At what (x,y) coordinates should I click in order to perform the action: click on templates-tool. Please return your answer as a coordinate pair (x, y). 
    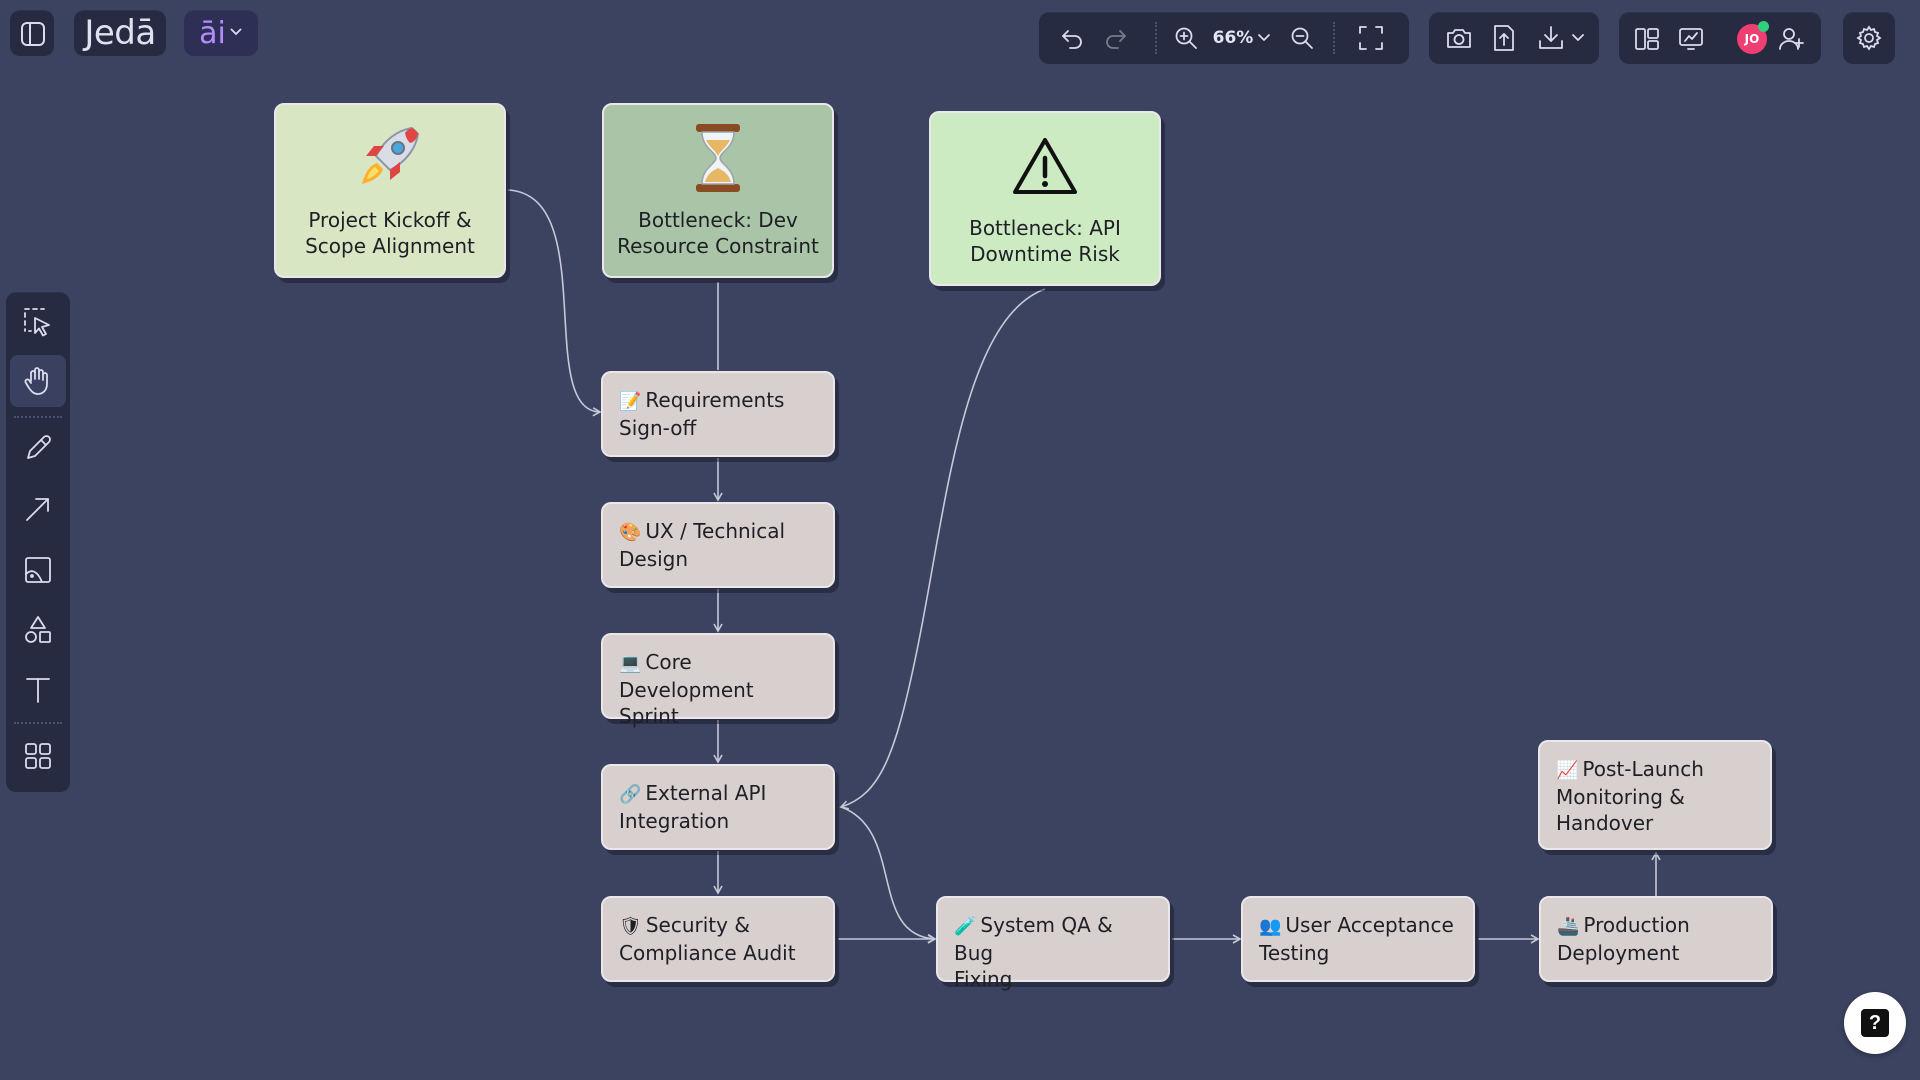
    Looking at the image, I should click on (38, 756).